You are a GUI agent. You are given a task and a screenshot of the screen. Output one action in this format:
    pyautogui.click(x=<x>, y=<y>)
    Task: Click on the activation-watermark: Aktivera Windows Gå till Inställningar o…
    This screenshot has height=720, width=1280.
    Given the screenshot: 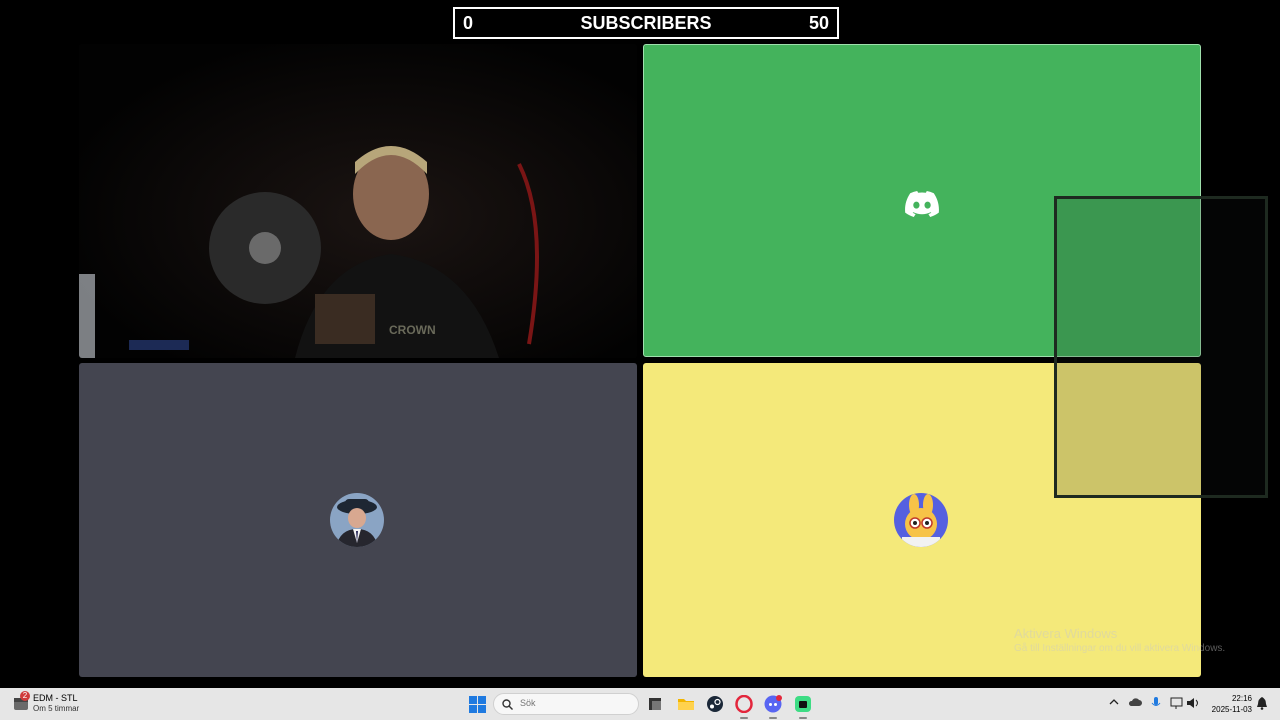 What is the action you would take?
    pyautogui.click(x=1119, y=640)
    